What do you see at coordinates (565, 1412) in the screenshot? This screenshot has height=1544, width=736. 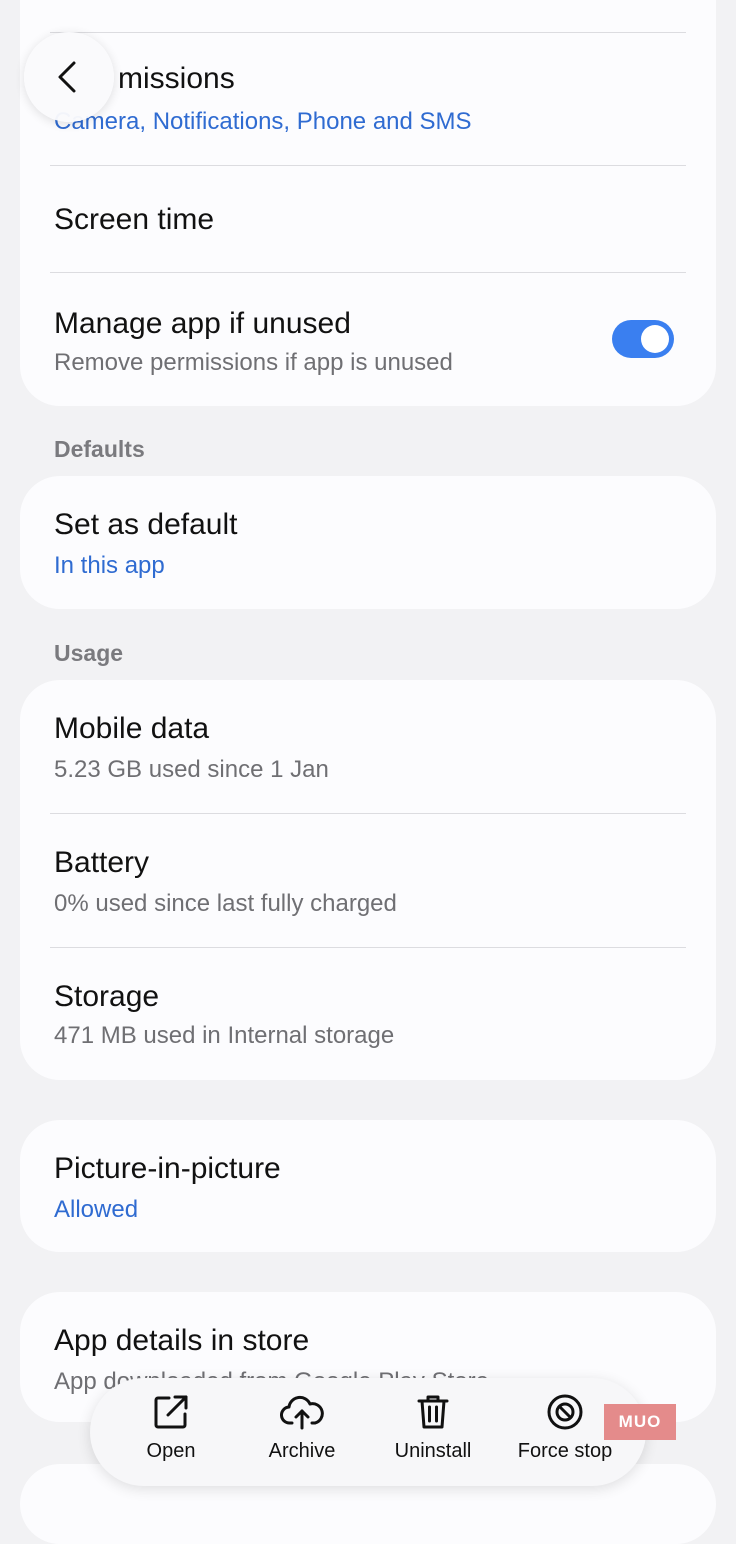 I see `stop-circle-icon` at bounding box center [565, 1412].